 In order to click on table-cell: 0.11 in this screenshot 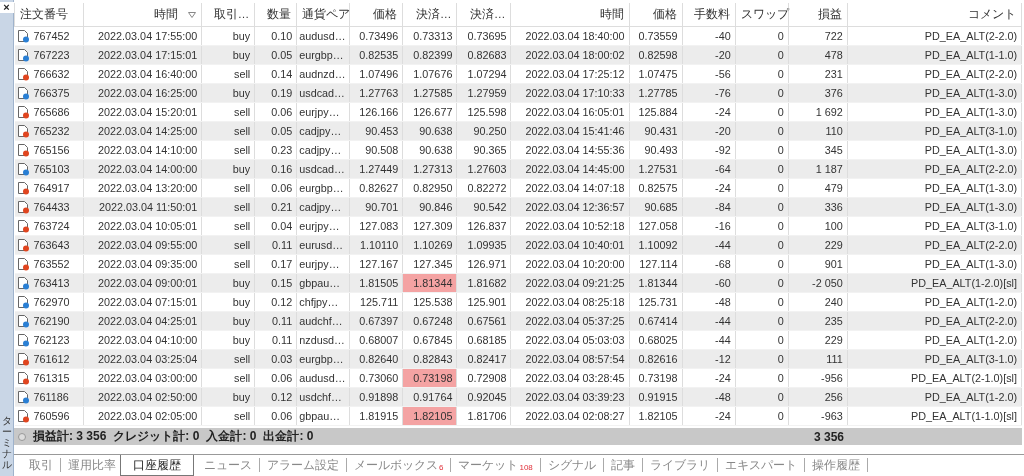, I will do `click(275, 340)`.